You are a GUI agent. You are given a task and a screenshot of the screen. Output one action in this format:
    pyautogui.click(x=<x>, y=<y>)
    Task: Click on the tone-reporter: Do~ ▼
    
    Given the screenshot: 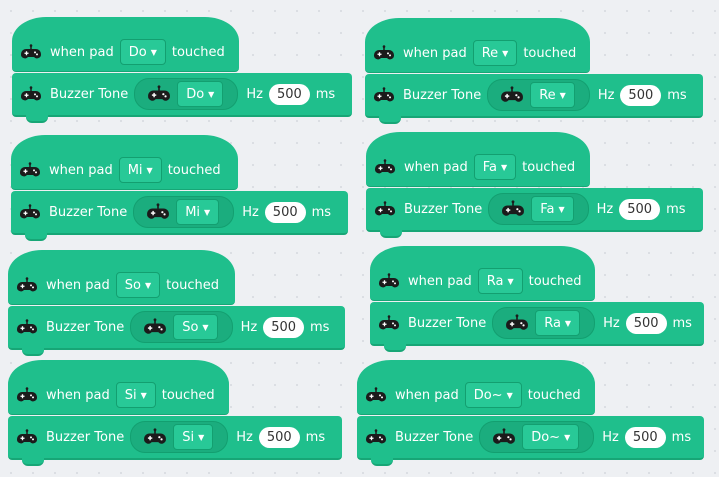 What is the action you would take?
    pyautogui.click(x=537, y=437)
    